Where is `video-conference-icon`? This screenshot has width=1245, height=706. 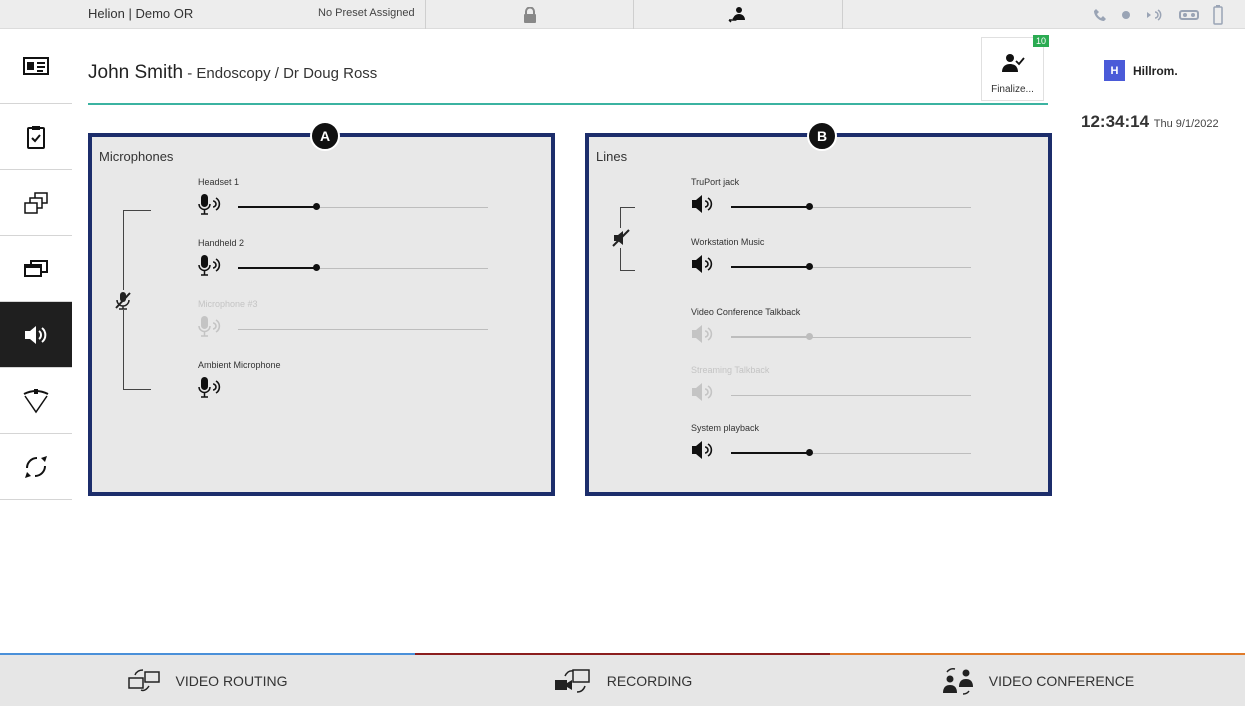
video-conference-icon is located at coordinates (957, 681).